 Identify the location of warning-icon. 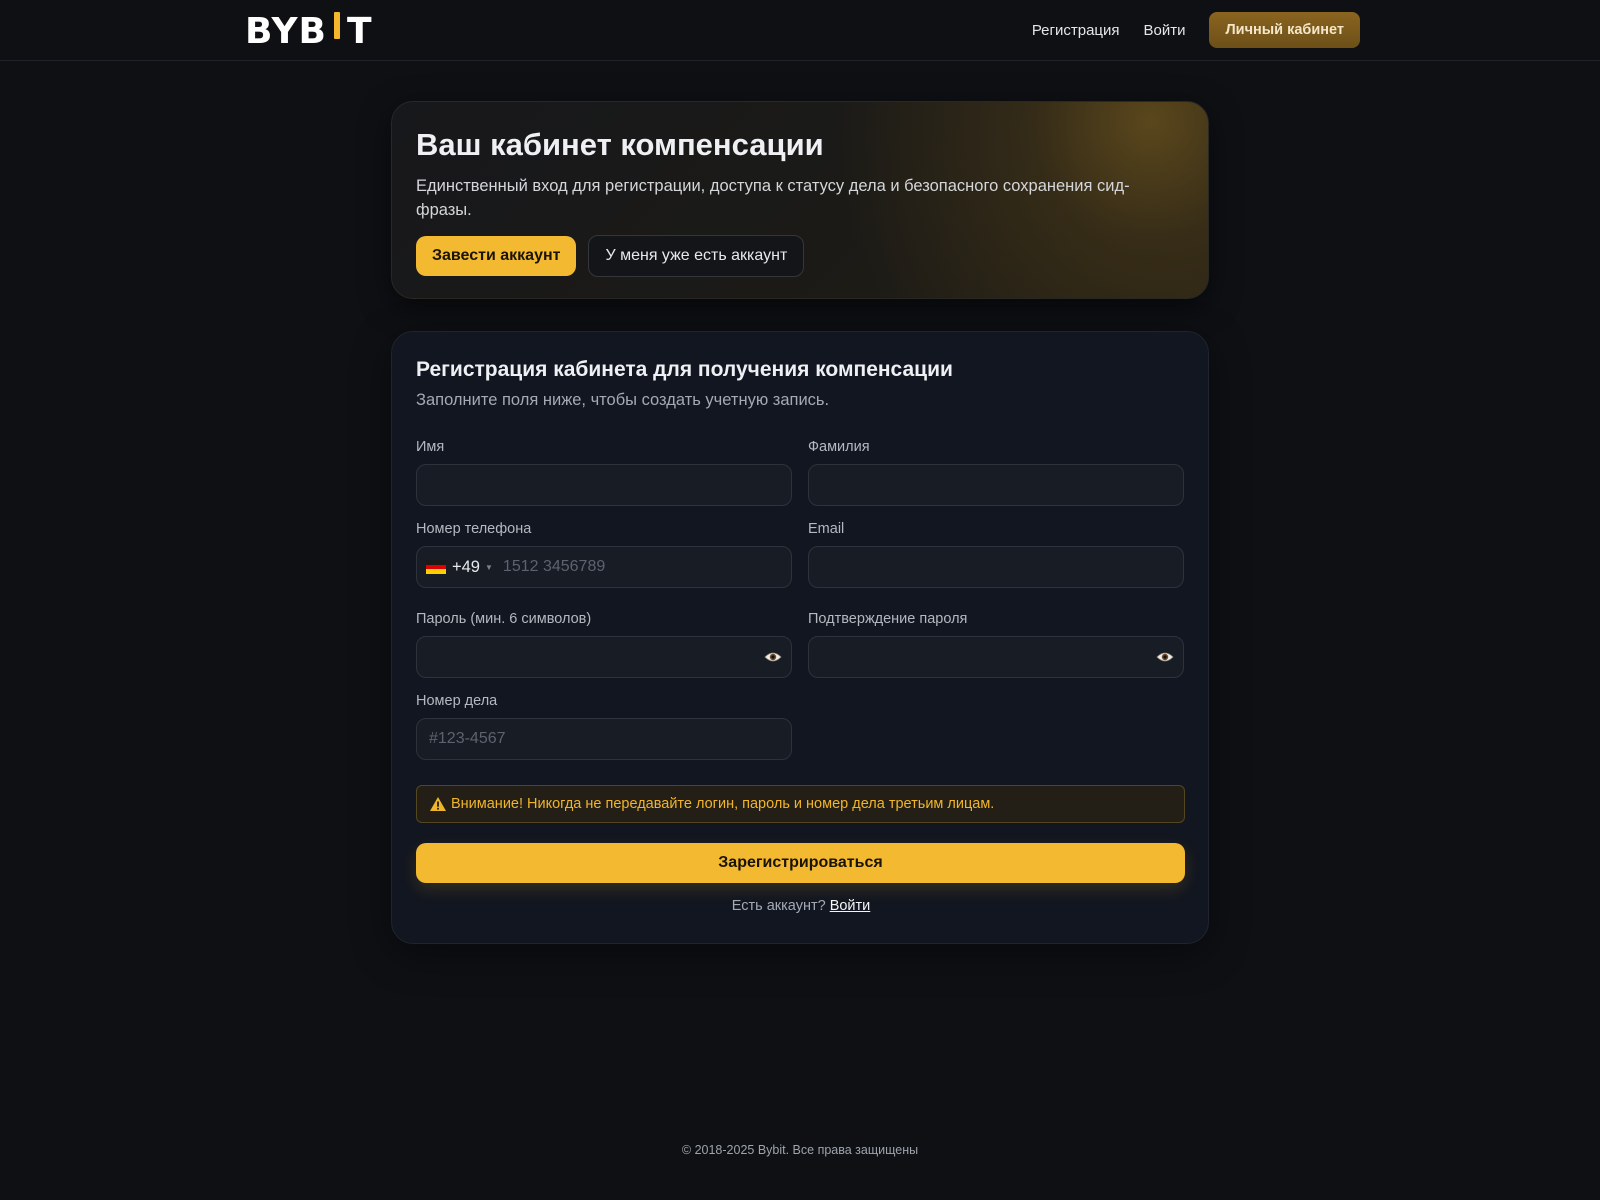
(438, 804).